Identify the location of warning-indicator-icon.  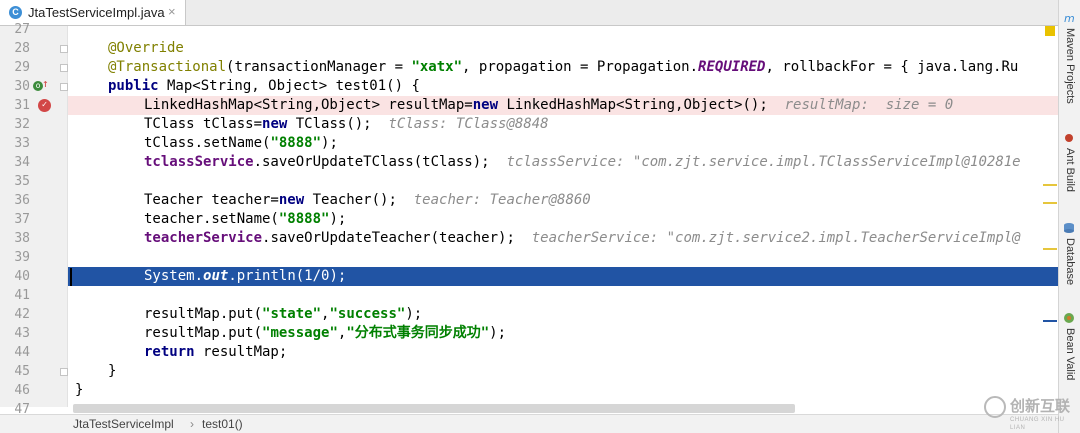
(1050, 31).